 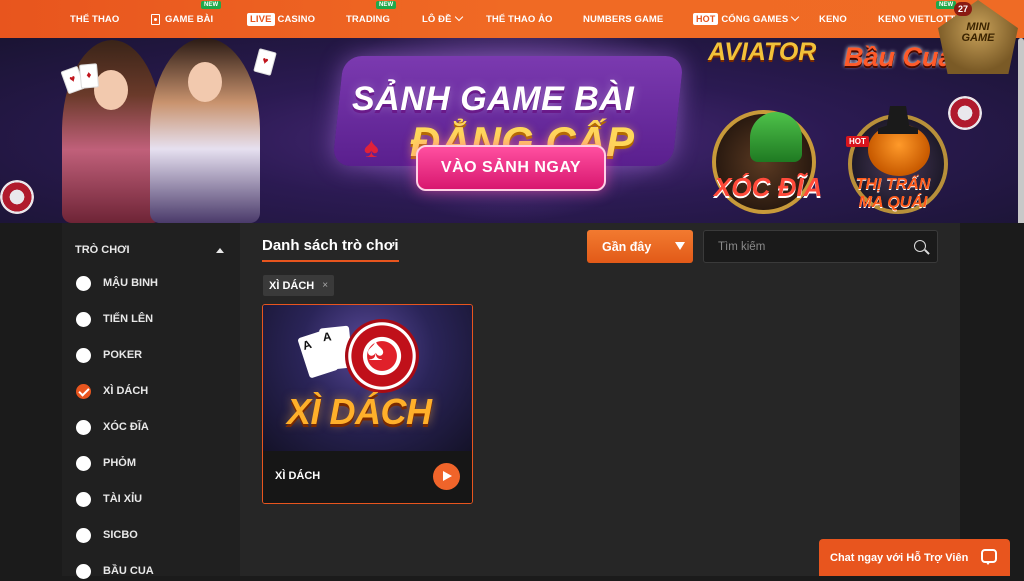 I want to click on character-illustration, so click(x=205, y=130).